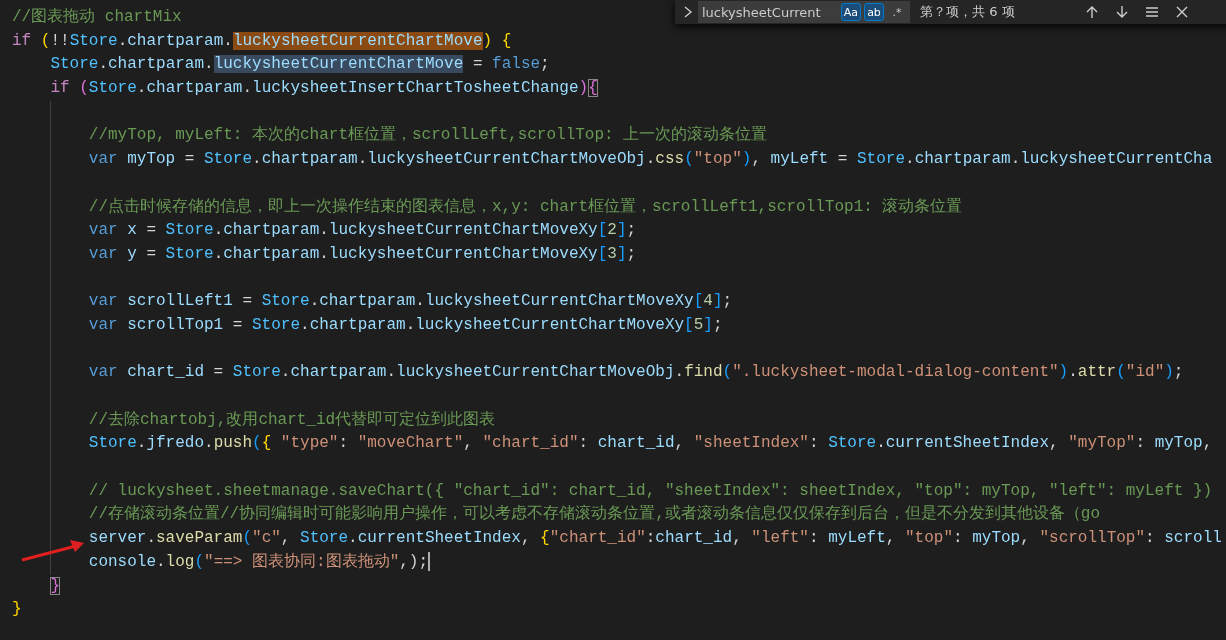 The height and width of the screenshot is (640, 1226). I want to click on code-line: if (!!Store.chartparam.luckysheetCurrentChartMove) {, so click(262, 41).